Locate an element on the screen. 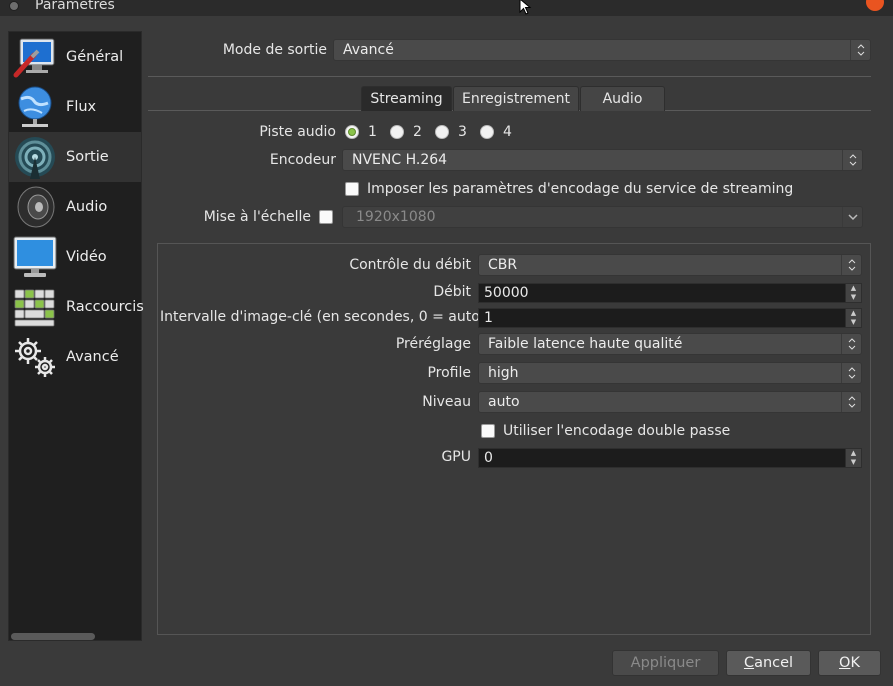 Image resolution: width=893 pixels, height=686 pixels. globe-network-icon is located at coordinates (35, 106).